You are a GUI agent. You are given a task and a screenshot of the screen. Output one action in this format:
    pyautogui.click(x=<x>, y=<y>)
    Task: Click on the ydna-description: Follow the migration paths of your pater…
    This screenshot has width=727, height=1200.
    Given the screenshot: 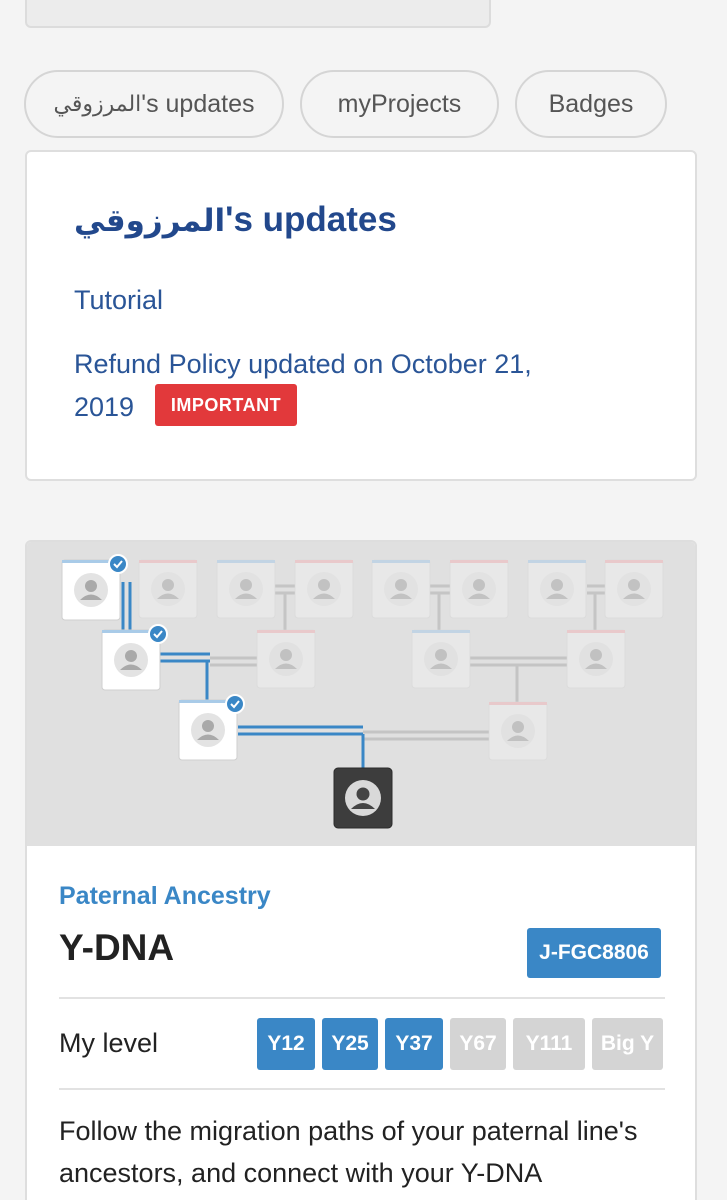 What is the action you would take?
    pyautogui.click(x=348, y=1152)
    